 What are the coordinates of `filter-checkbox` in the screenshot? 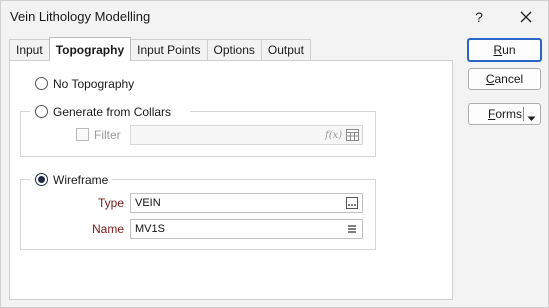 It's located at (82, 134).